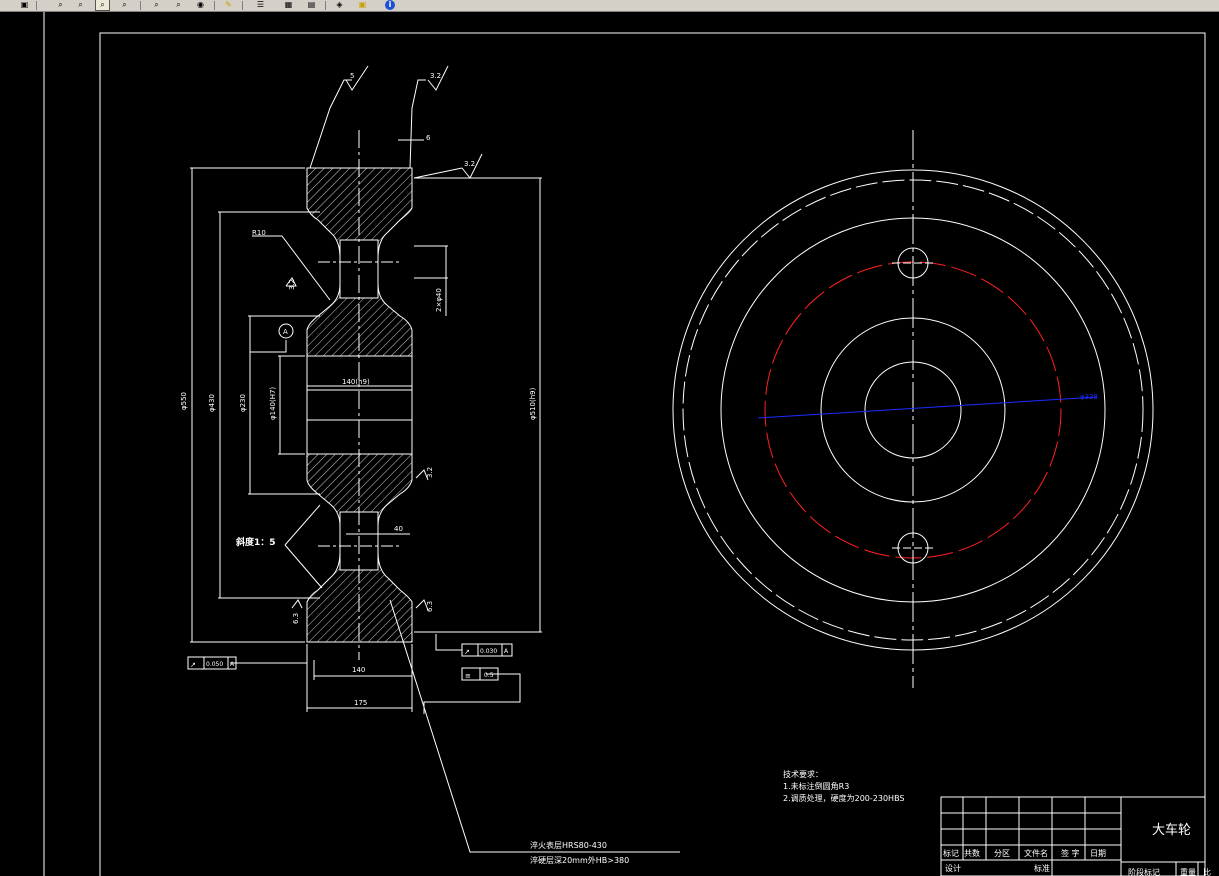  Describe the element at coordinates (390, 5) in the screenshot. I see `help-icon: i` at that location.